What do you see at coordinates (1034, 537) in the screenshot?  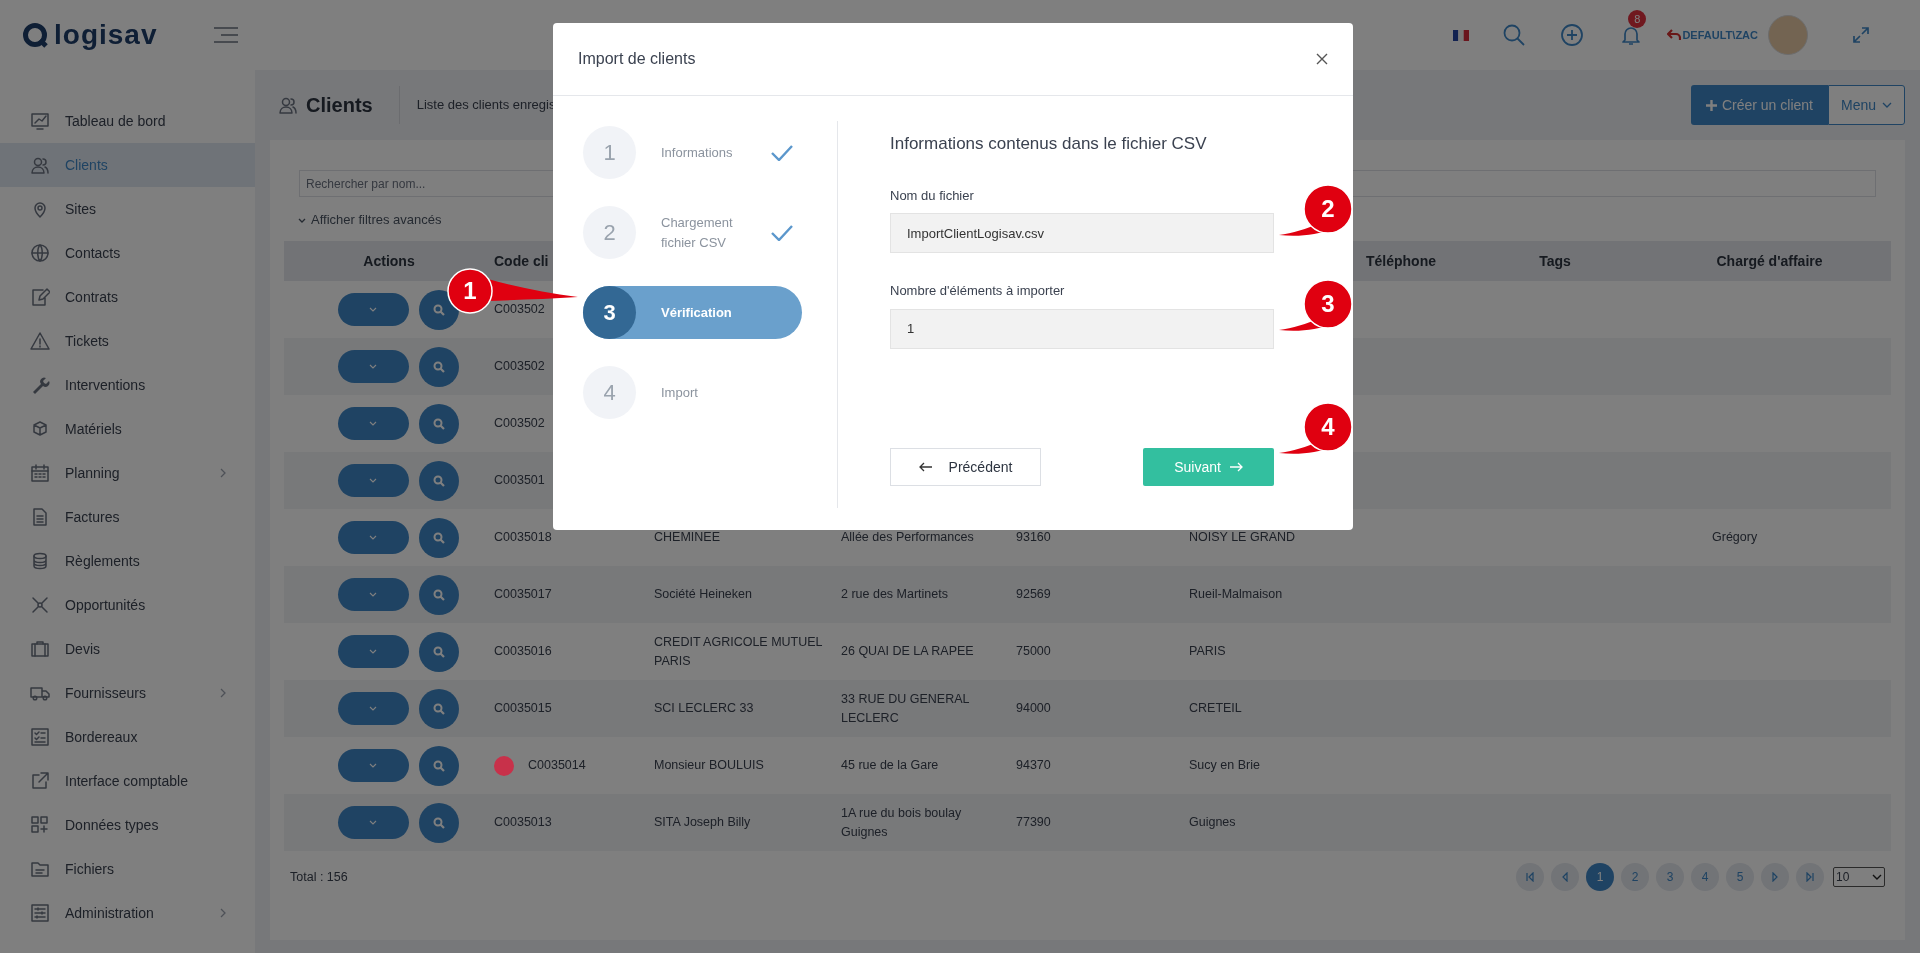 I see `table-cell-text: 93160` at bounding box center [1034, 537].